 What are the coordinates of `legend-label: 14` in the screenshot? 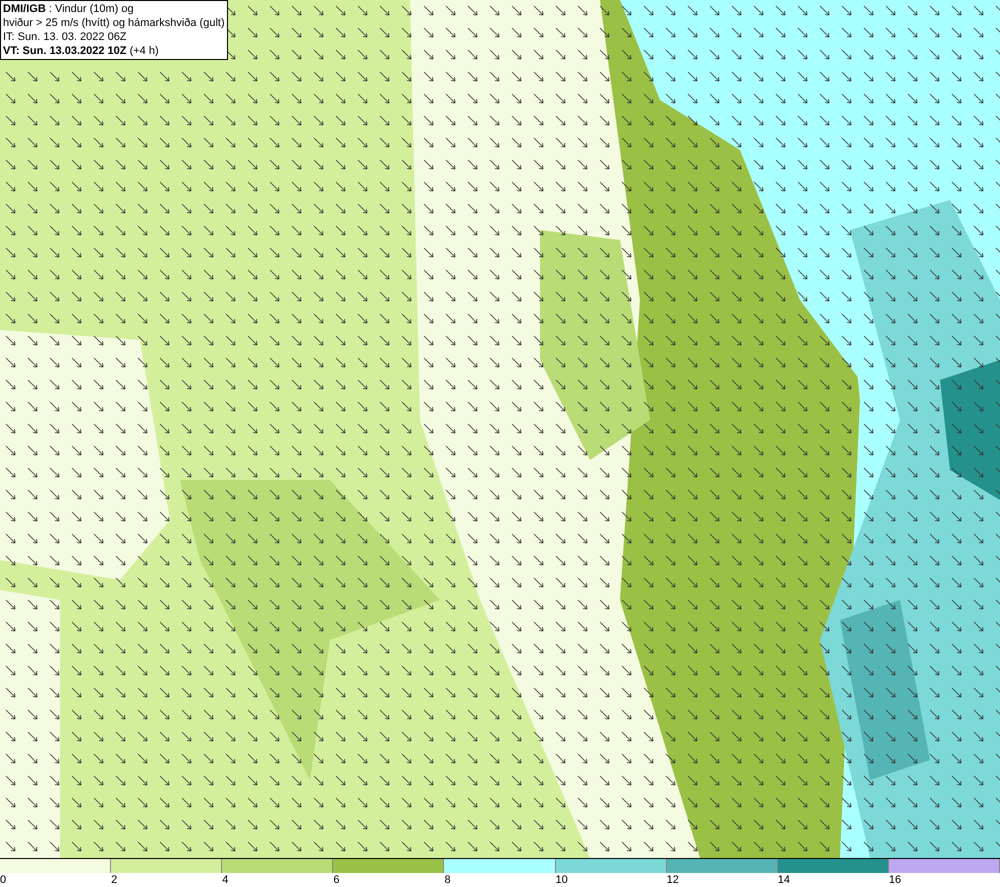 It's located at (784, 880).